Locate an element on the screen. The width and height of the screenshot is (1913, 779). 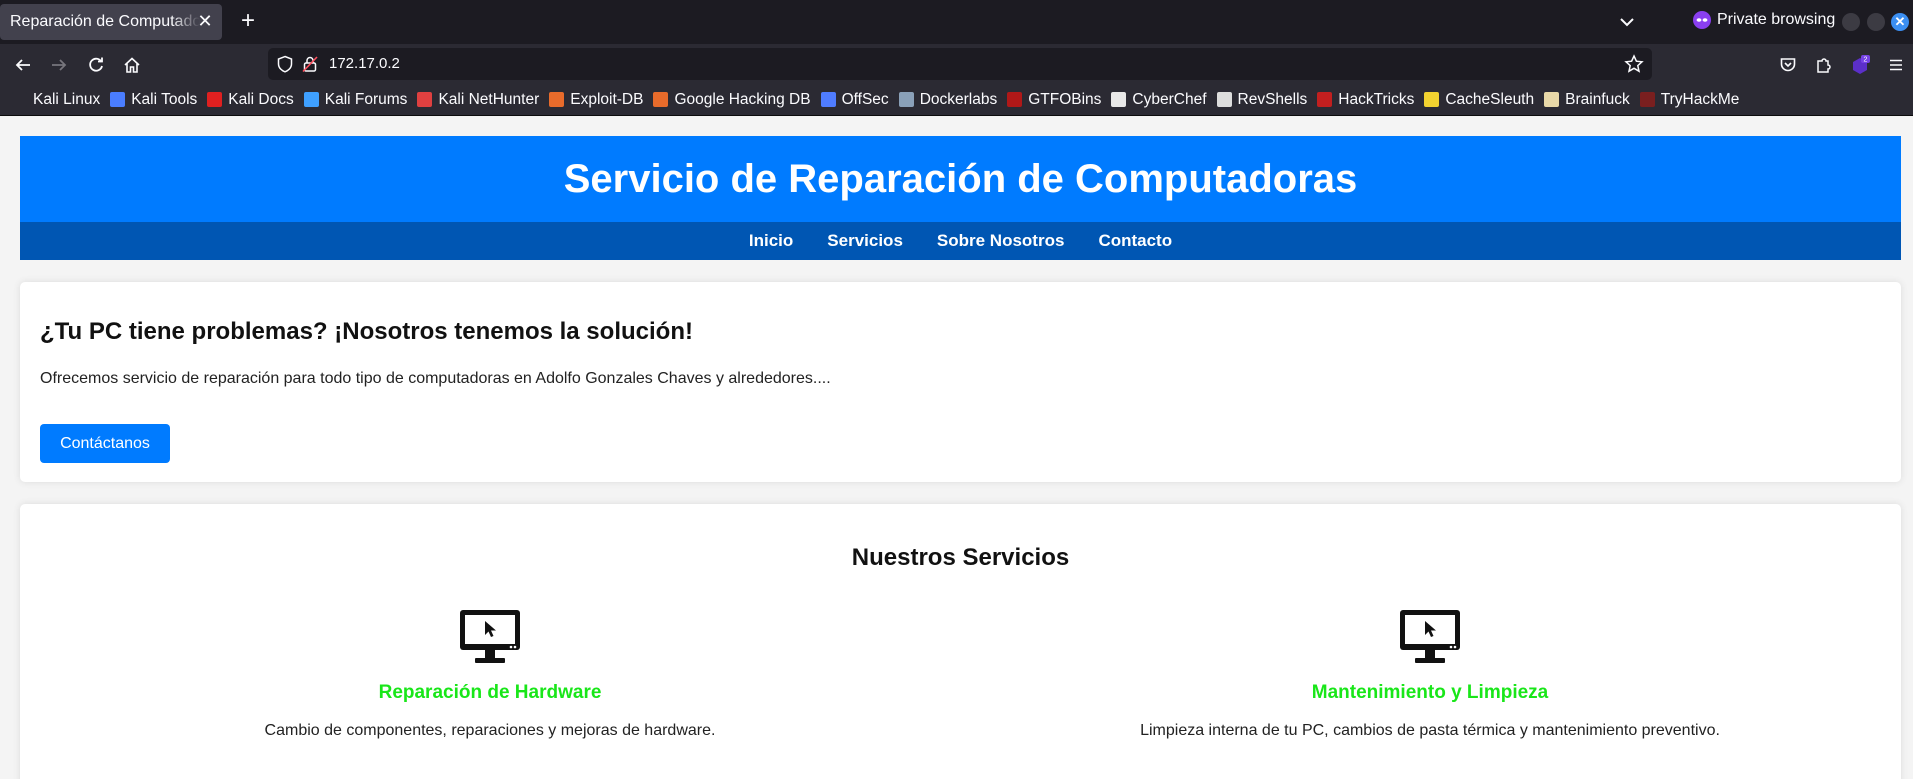
site-nav: Inicio Servicios Sobre Nosotros Contacto is located at coordinates (960, 241).